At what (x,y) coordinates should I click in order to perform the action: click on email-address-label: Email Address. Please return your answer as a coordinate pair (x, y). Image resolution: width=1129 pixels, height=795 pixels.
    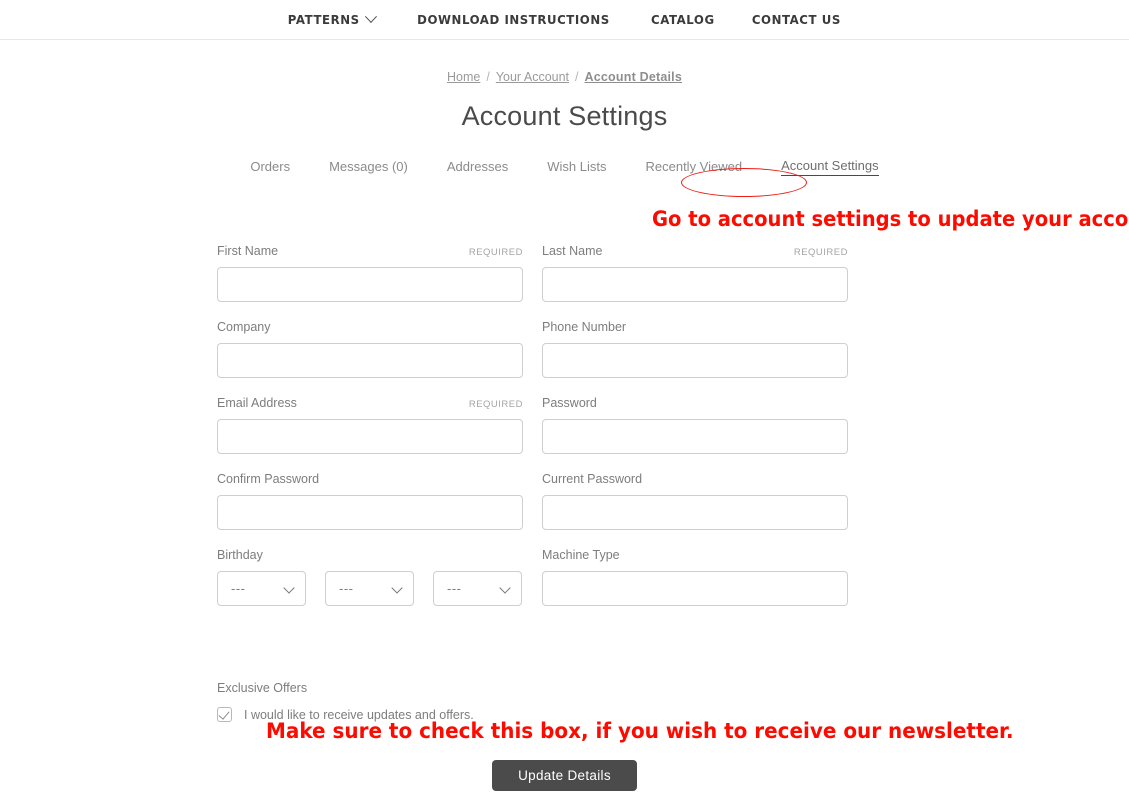
    Looking at the image, I should click on (257, 403).